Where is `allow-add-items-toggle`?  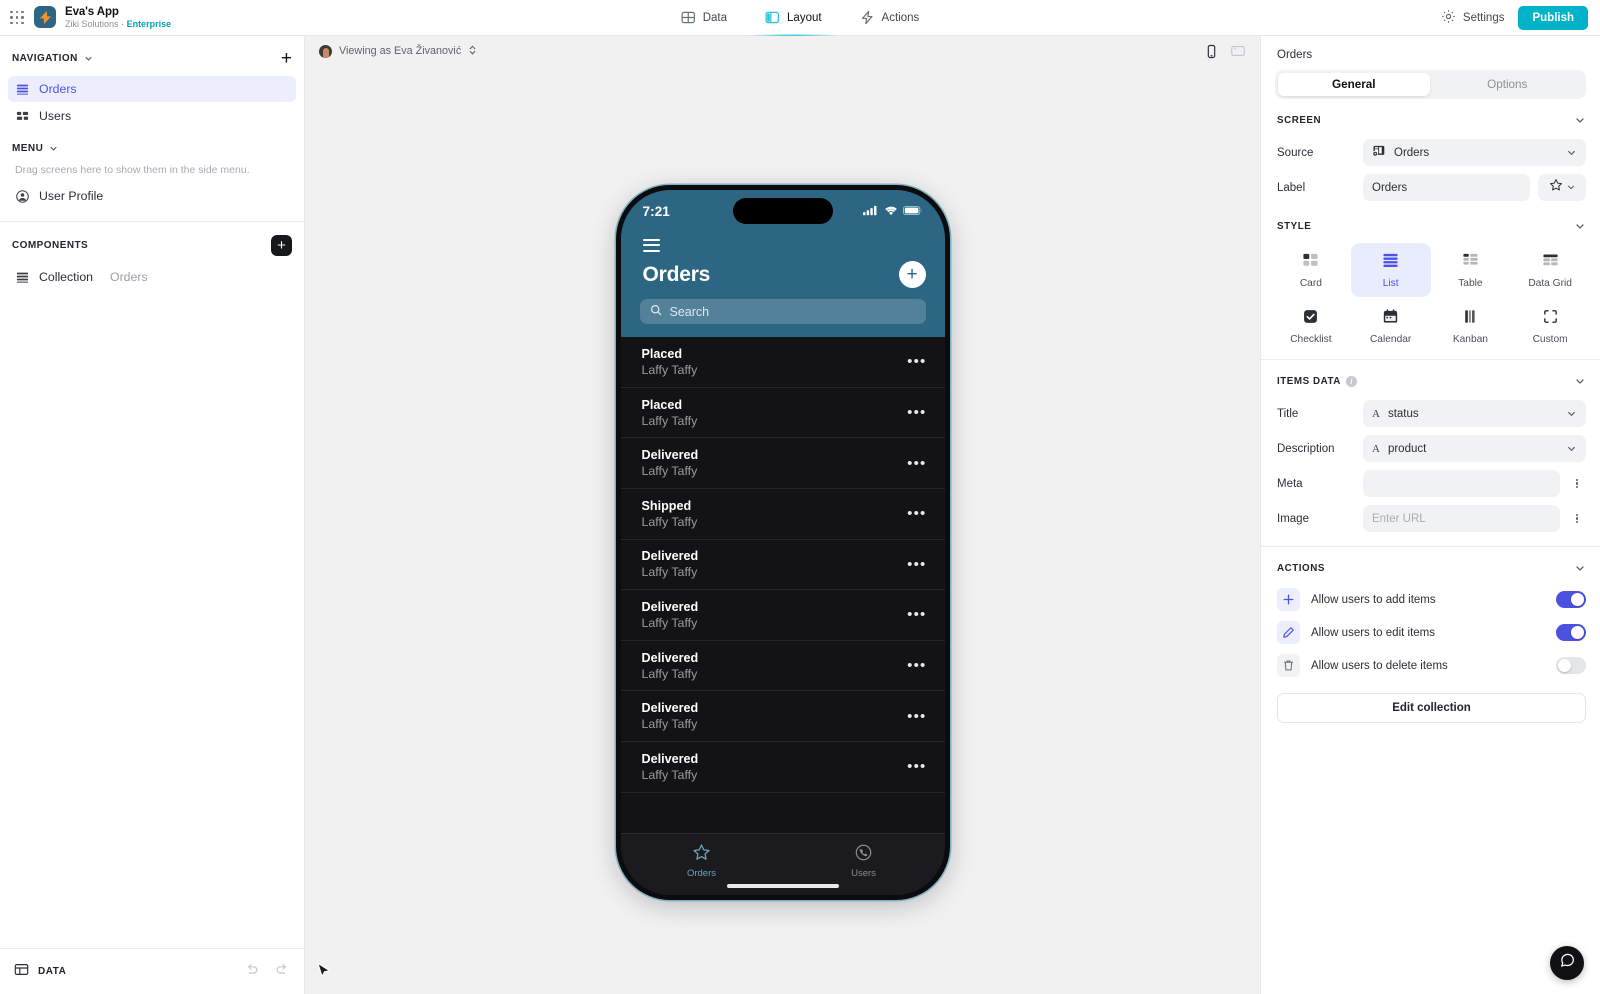 allow-add-items-toggle is located at coordinates (1571, 599).